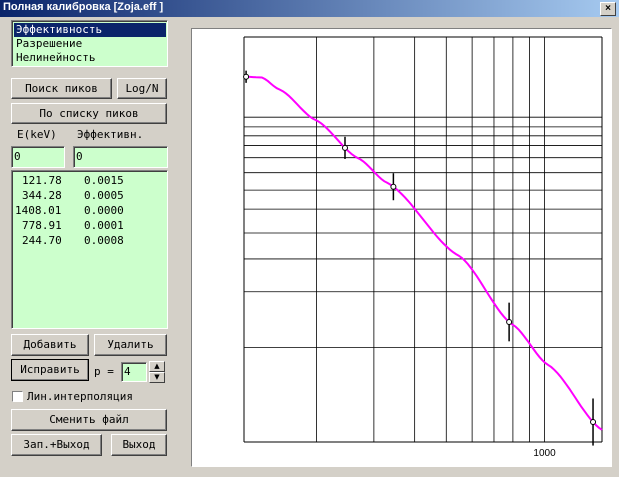 This screenshot has height=477, width=619. Describe the element at coordinates (104, 371) in the screenshot. I see `poly-order-label: p =` at that location.